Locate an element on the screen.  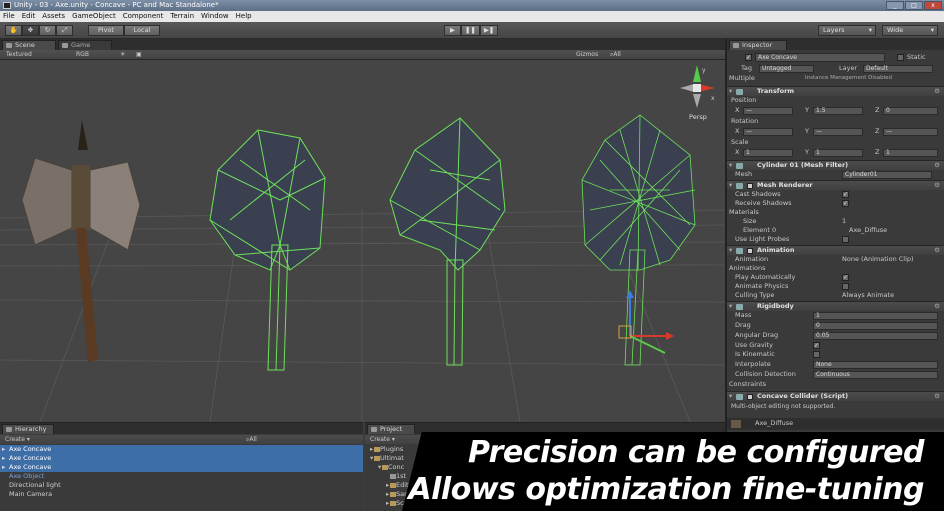
kinematic-checkbox is located at coordinates (816, 354).